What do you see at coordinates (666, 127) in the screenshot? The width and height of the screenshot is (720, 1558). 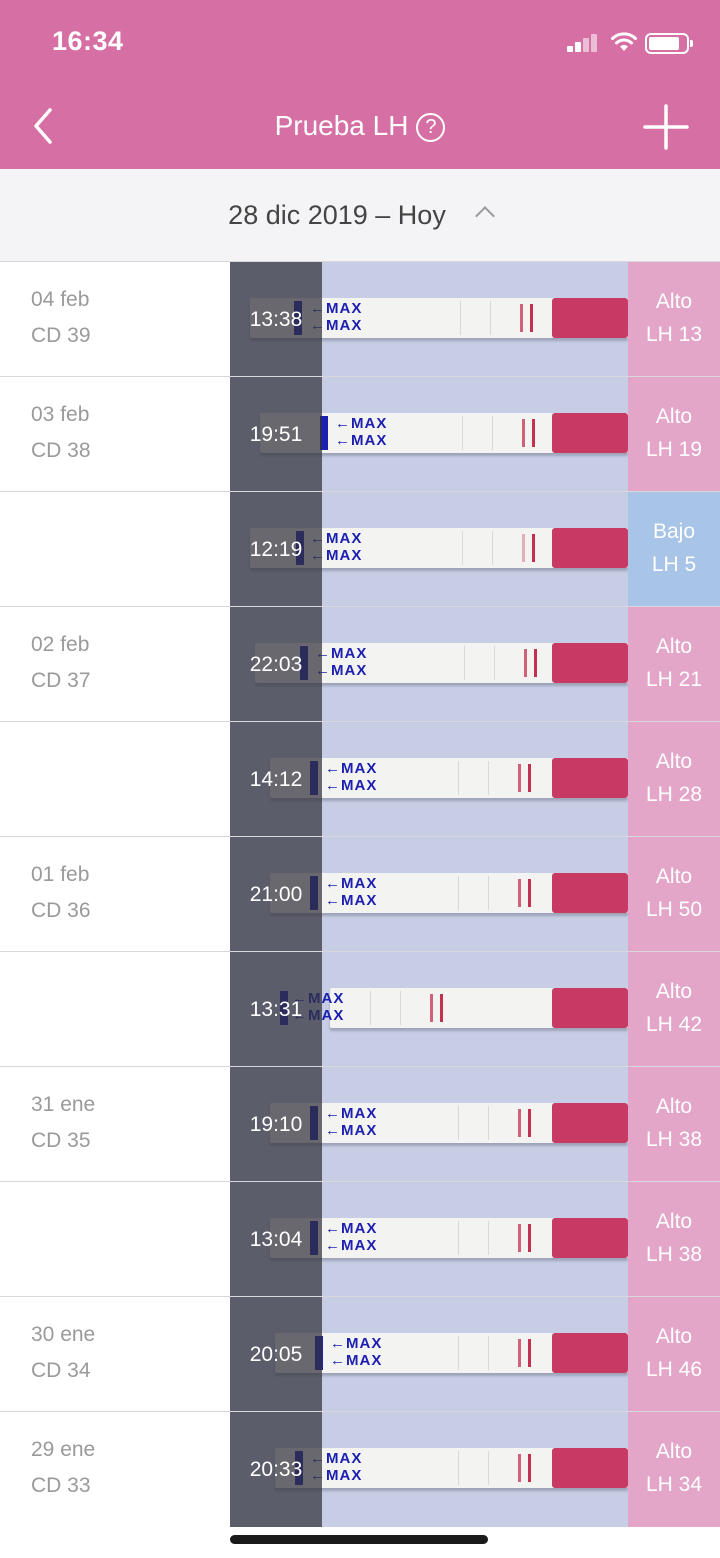 I see `add-icon` at bounding box center [666, 127].